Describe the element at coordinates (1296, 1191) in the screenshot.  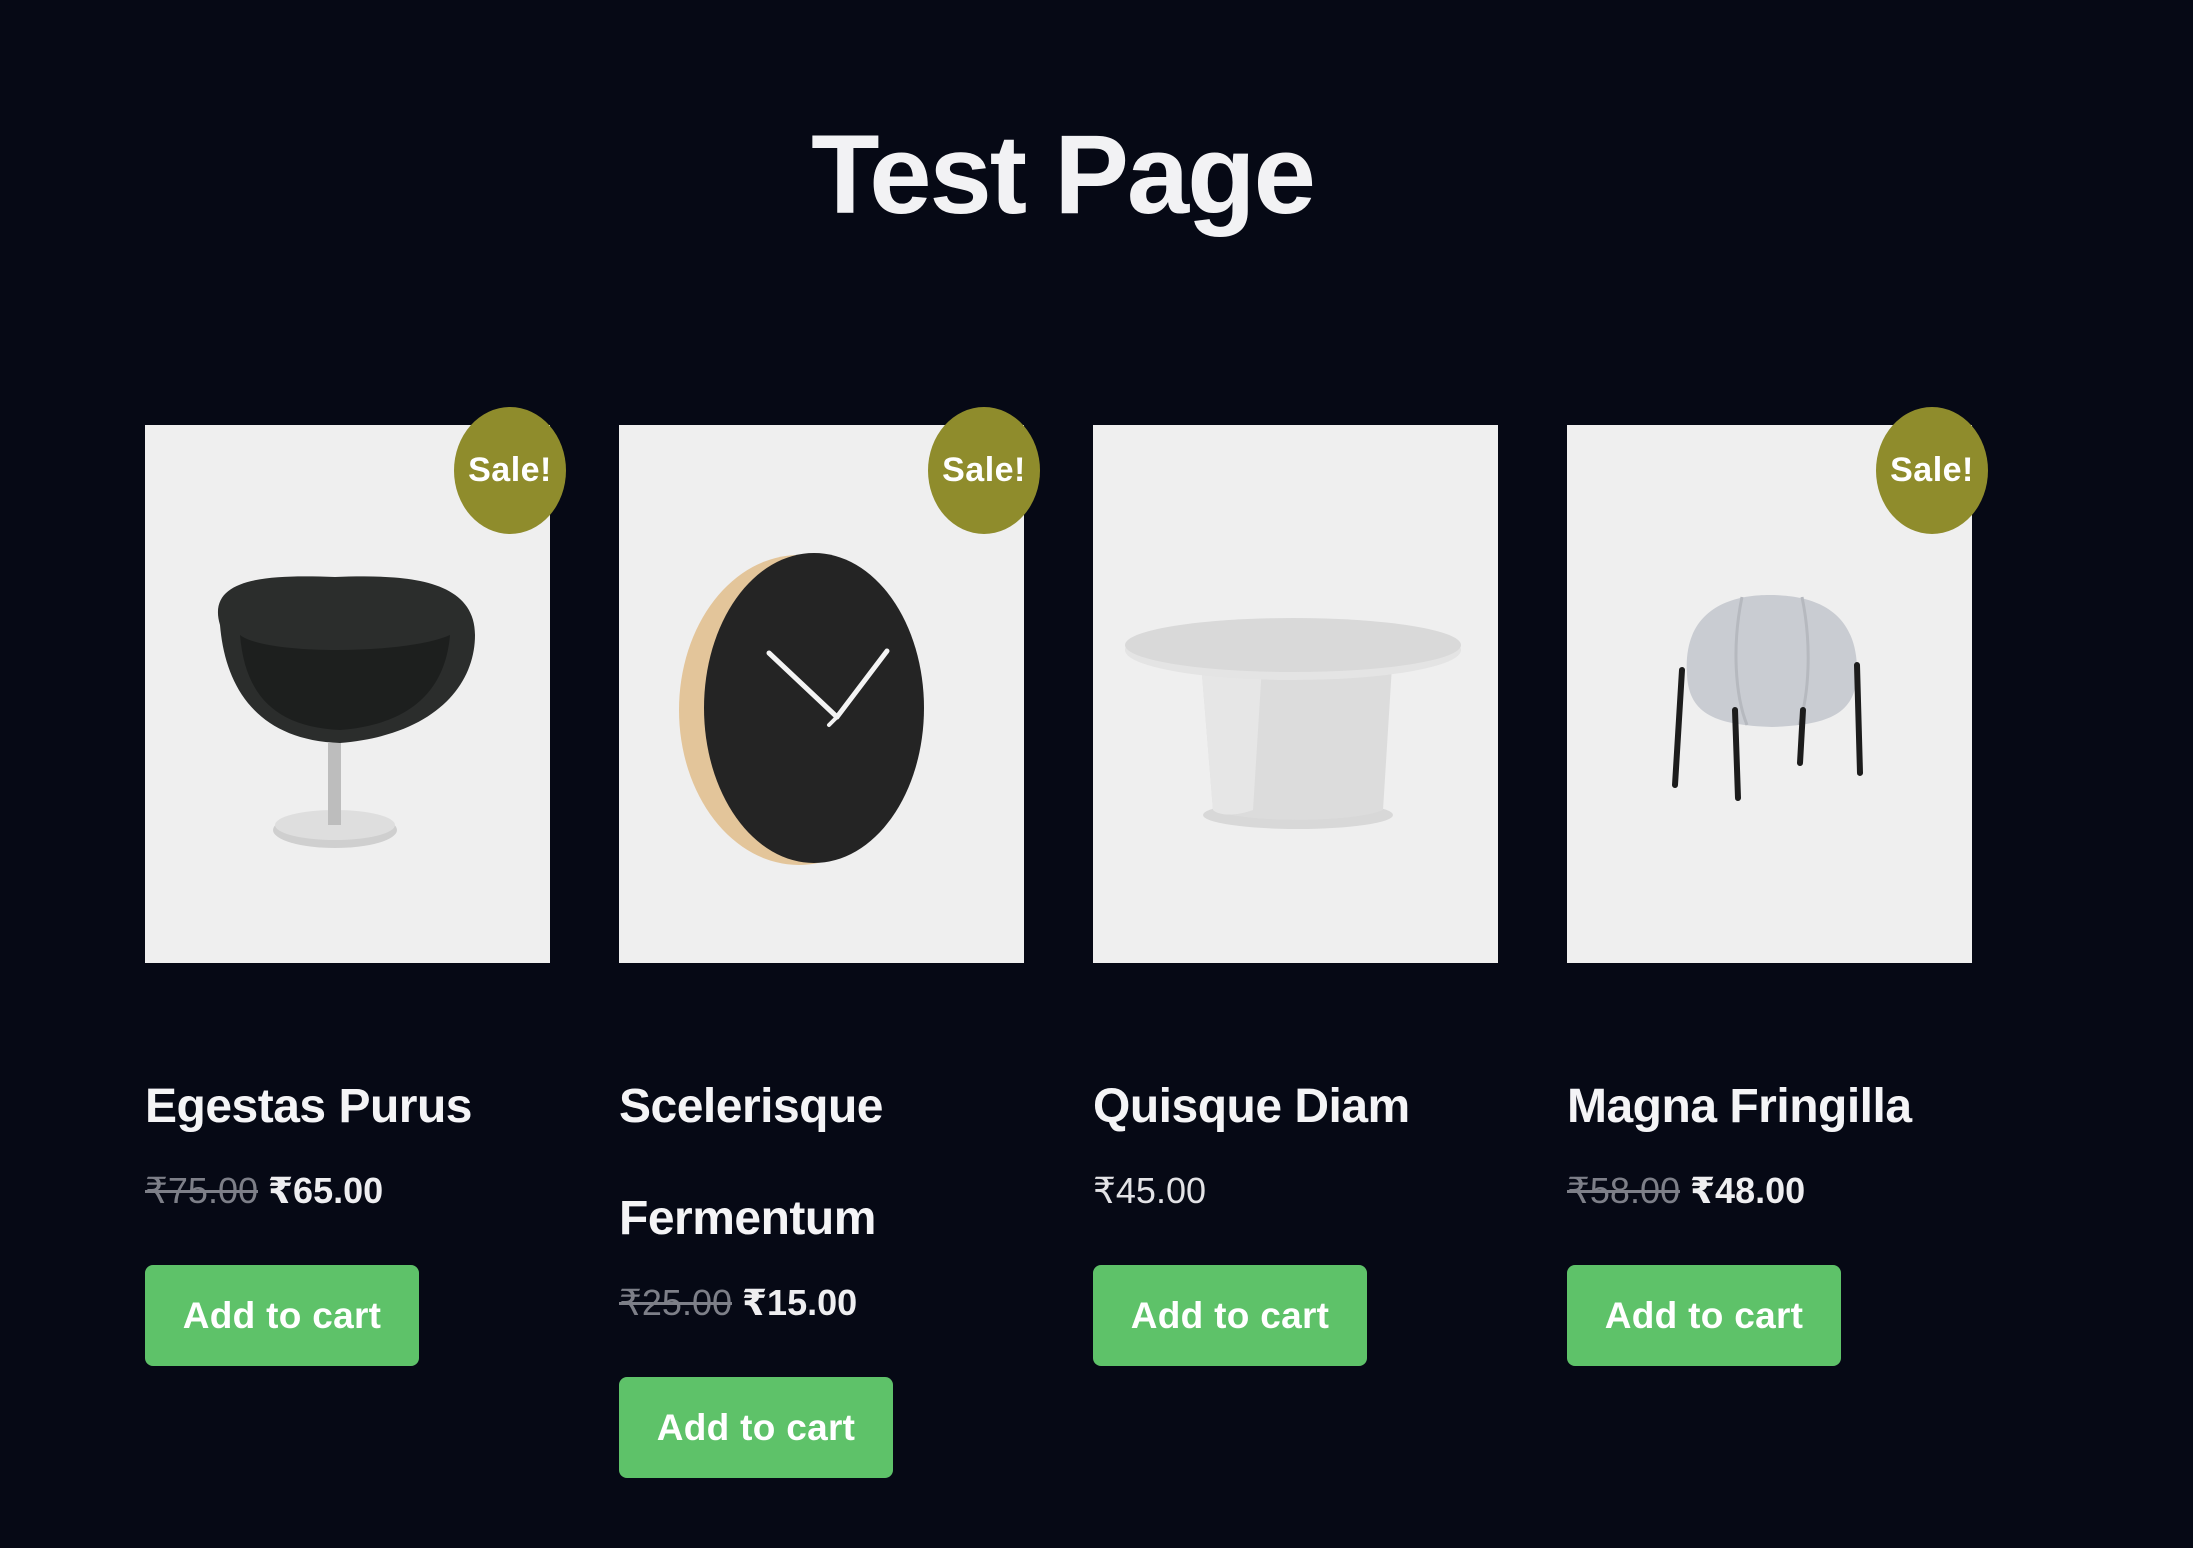
I see `product-price: ₹45.00` at that location.